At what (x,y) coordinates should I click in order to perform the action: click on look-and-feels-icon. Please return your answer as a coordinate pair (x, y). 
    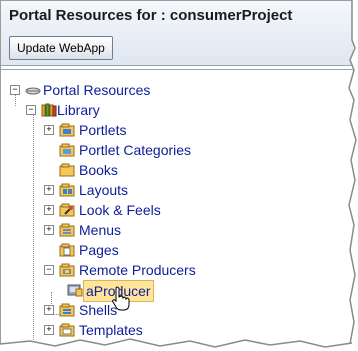
    Looking at the image, I should click on (67, 210).